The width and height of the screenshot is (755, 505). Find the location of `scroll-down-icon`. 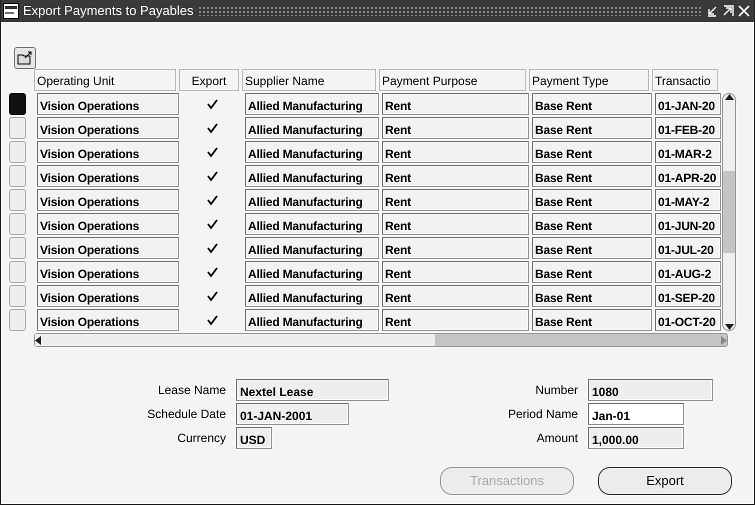

scroll-down-icon is located at coordinates (729, 327).